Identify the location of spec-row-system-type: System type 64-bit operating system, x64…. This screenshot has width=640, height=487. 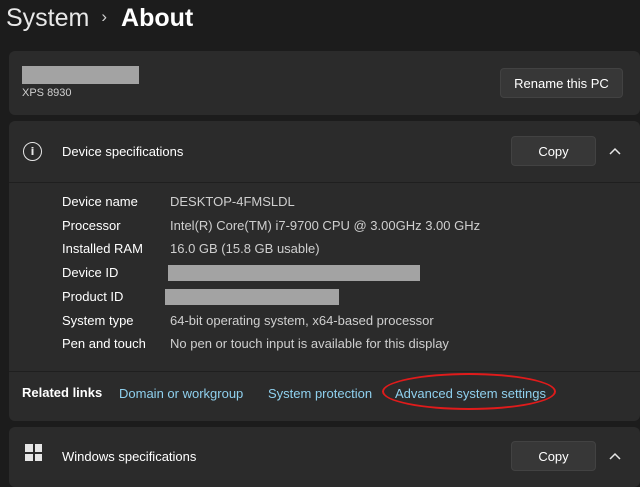
(324, 323).